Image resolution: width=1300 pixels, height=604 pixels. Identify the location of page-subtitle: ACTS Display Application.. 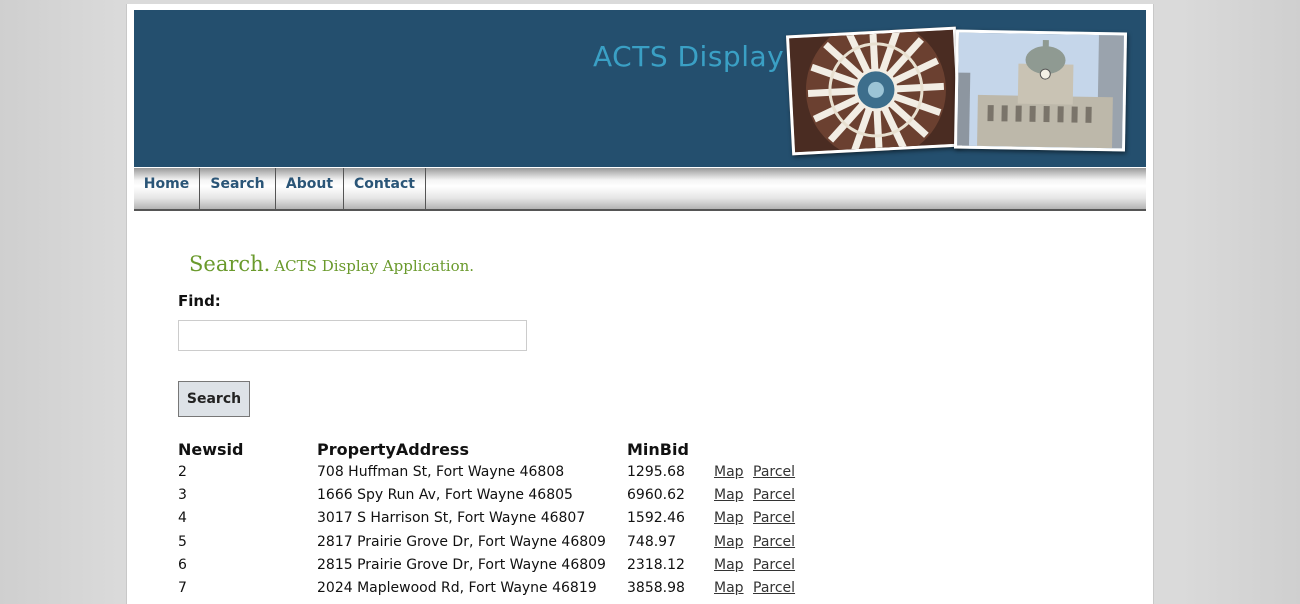
(374, 266).